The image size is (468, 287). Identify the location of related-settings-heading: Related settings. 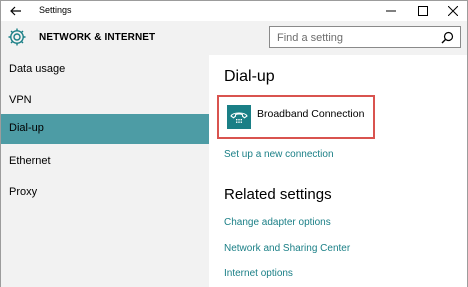
(278, 194).